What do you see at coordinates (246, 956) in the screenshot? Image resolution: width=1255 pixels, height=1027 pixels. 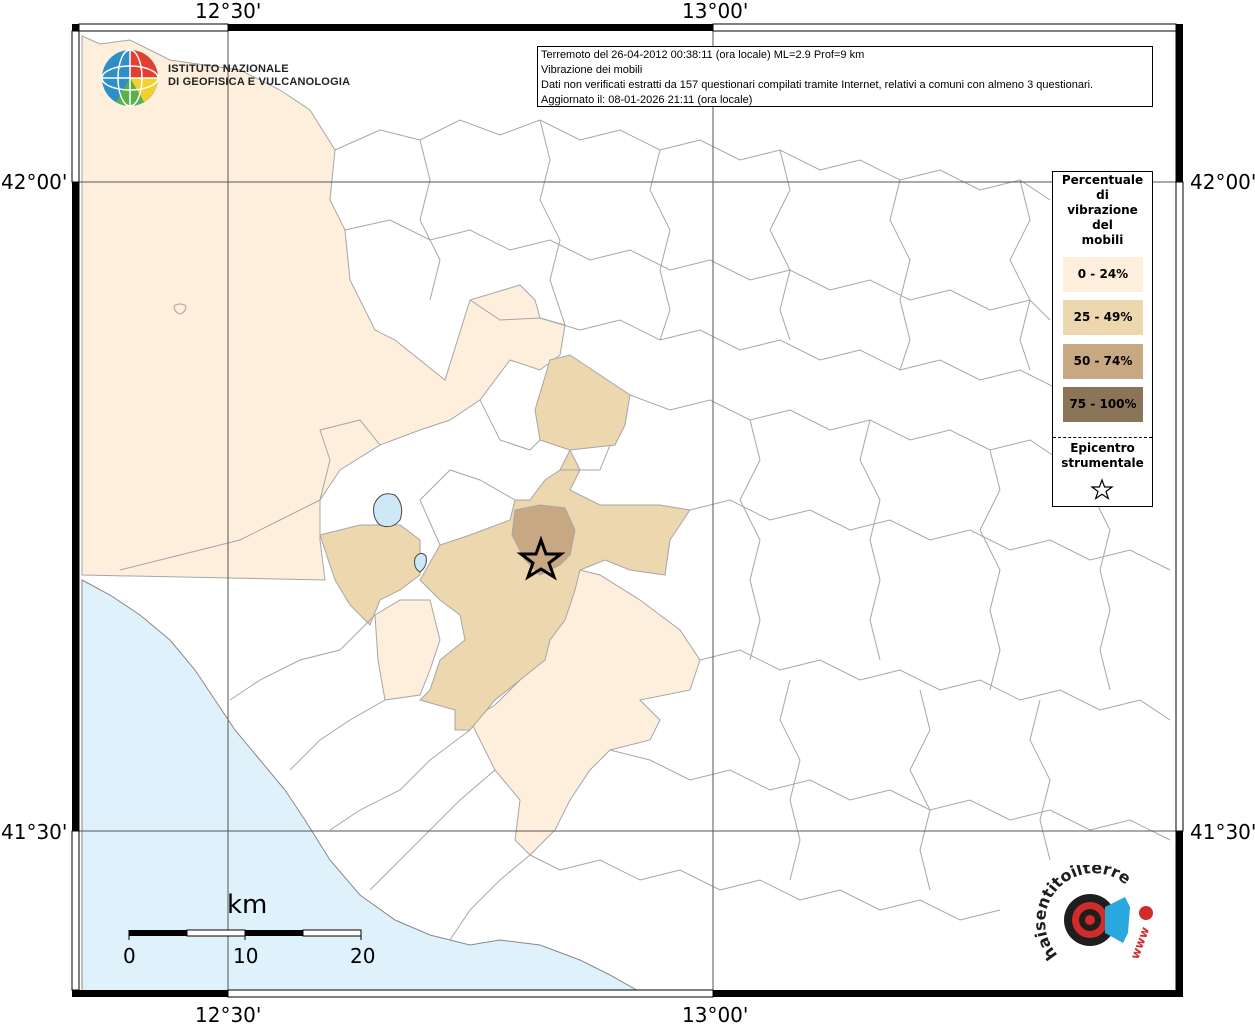 I see `scale-label-10: 10` at bounding box center [246, 956].